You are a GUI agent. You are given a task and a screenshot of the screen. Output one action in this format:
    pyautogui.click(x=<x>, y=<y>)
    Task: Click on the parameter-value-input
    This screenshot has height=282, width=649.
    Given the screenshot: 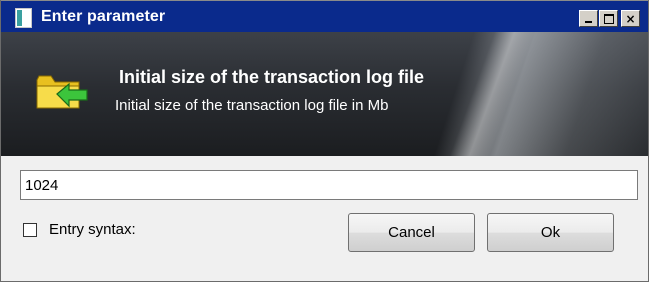 What is the action you would take?
    pyautogui.click(x=329, y=185)
    